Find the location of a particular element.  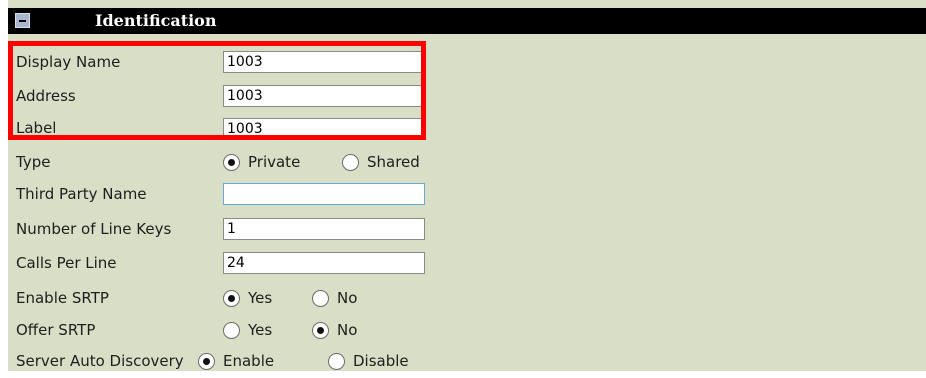

type-shared-radio is located at coordinates (350, 162).